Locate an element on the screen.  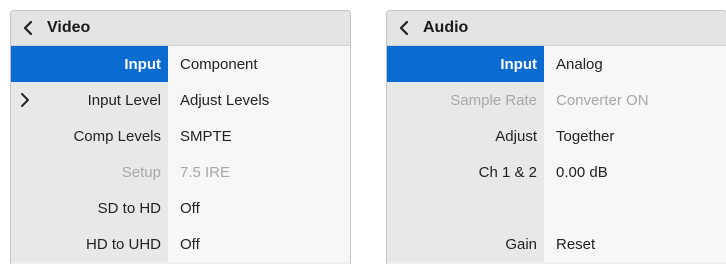
video-row-input: Input Component is located at coordinates (180, 64).